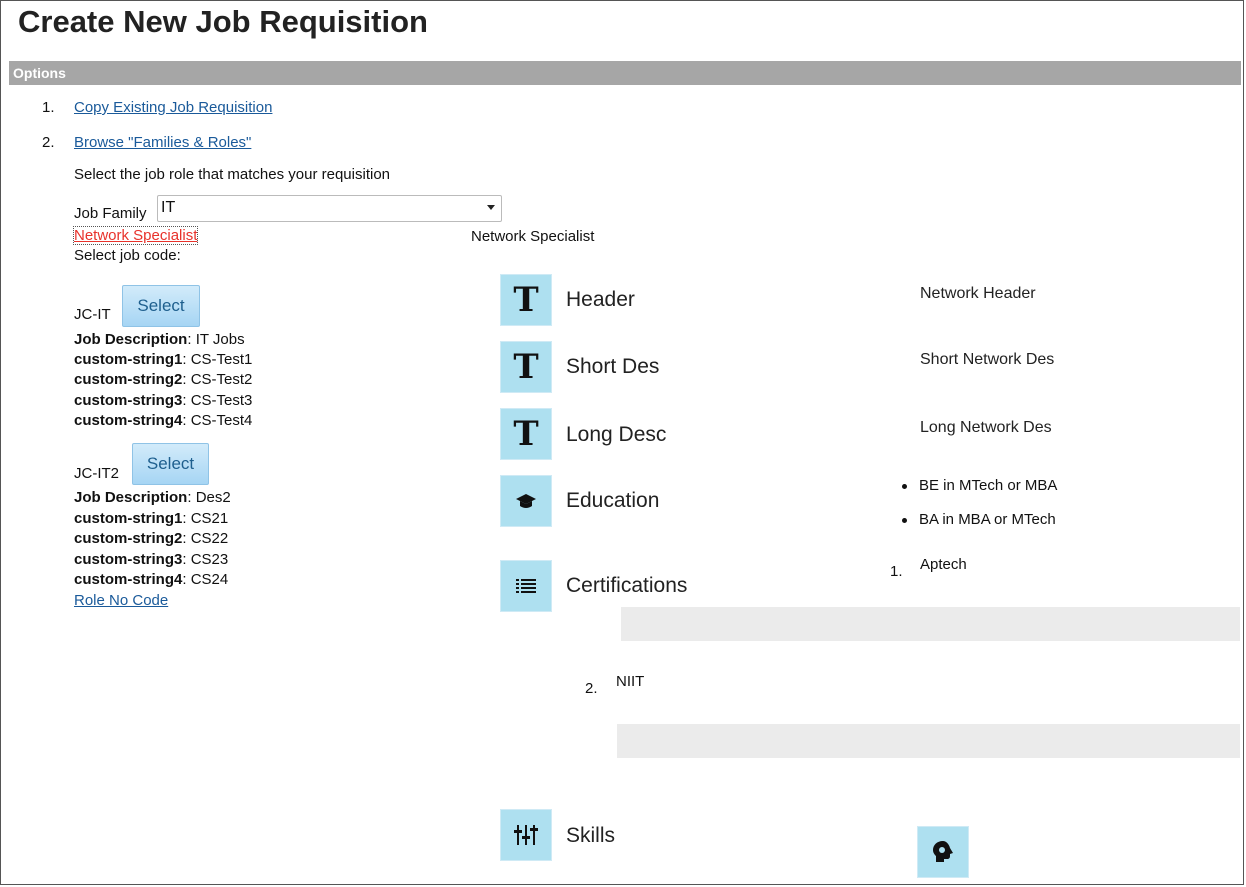 This screenshot has width=1246, height=887. What do you see at coordinates (943, 564) in the screenshot?
I see `certification-name: Aptech` at bounding box center [943, 564].